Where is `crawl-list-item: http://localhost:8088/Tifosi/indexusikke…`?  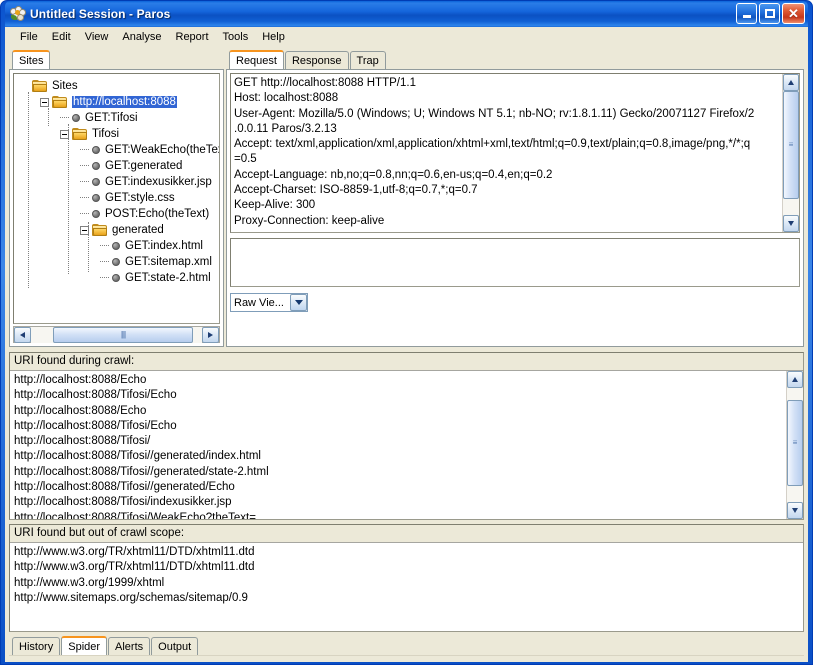 crawl-list-item: http://localhost:8088/Tifosi/indexusikke… is located at coordinates (398, 502).